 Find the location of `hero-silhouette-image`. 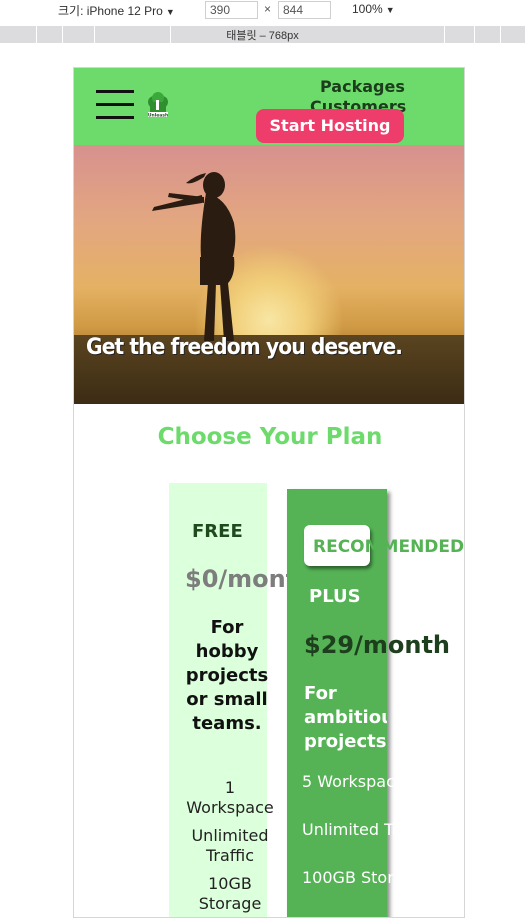

hero-silhouette-image is located at coordinates (194, 256).